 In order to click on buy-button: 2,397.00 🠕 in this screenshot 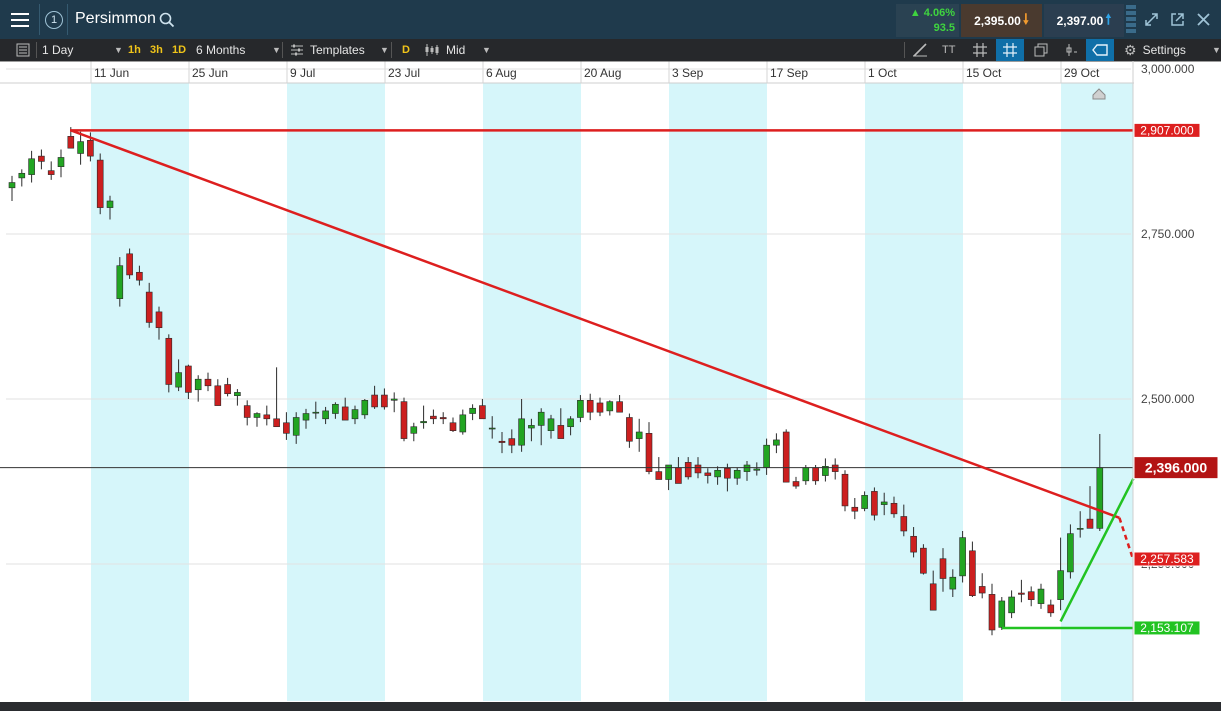, I will do `click(1084, 20)`.